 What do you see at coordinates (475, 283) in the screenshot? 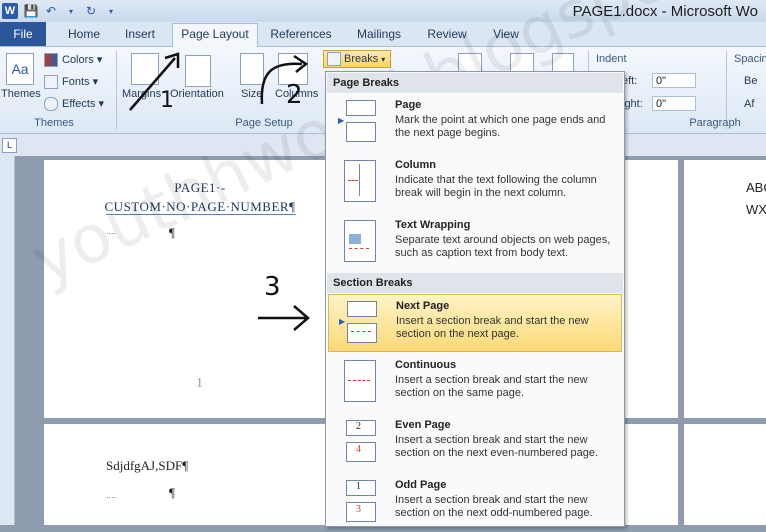
I see `section-breaks-header: Section Breaks` at bounding box center [475, 283].